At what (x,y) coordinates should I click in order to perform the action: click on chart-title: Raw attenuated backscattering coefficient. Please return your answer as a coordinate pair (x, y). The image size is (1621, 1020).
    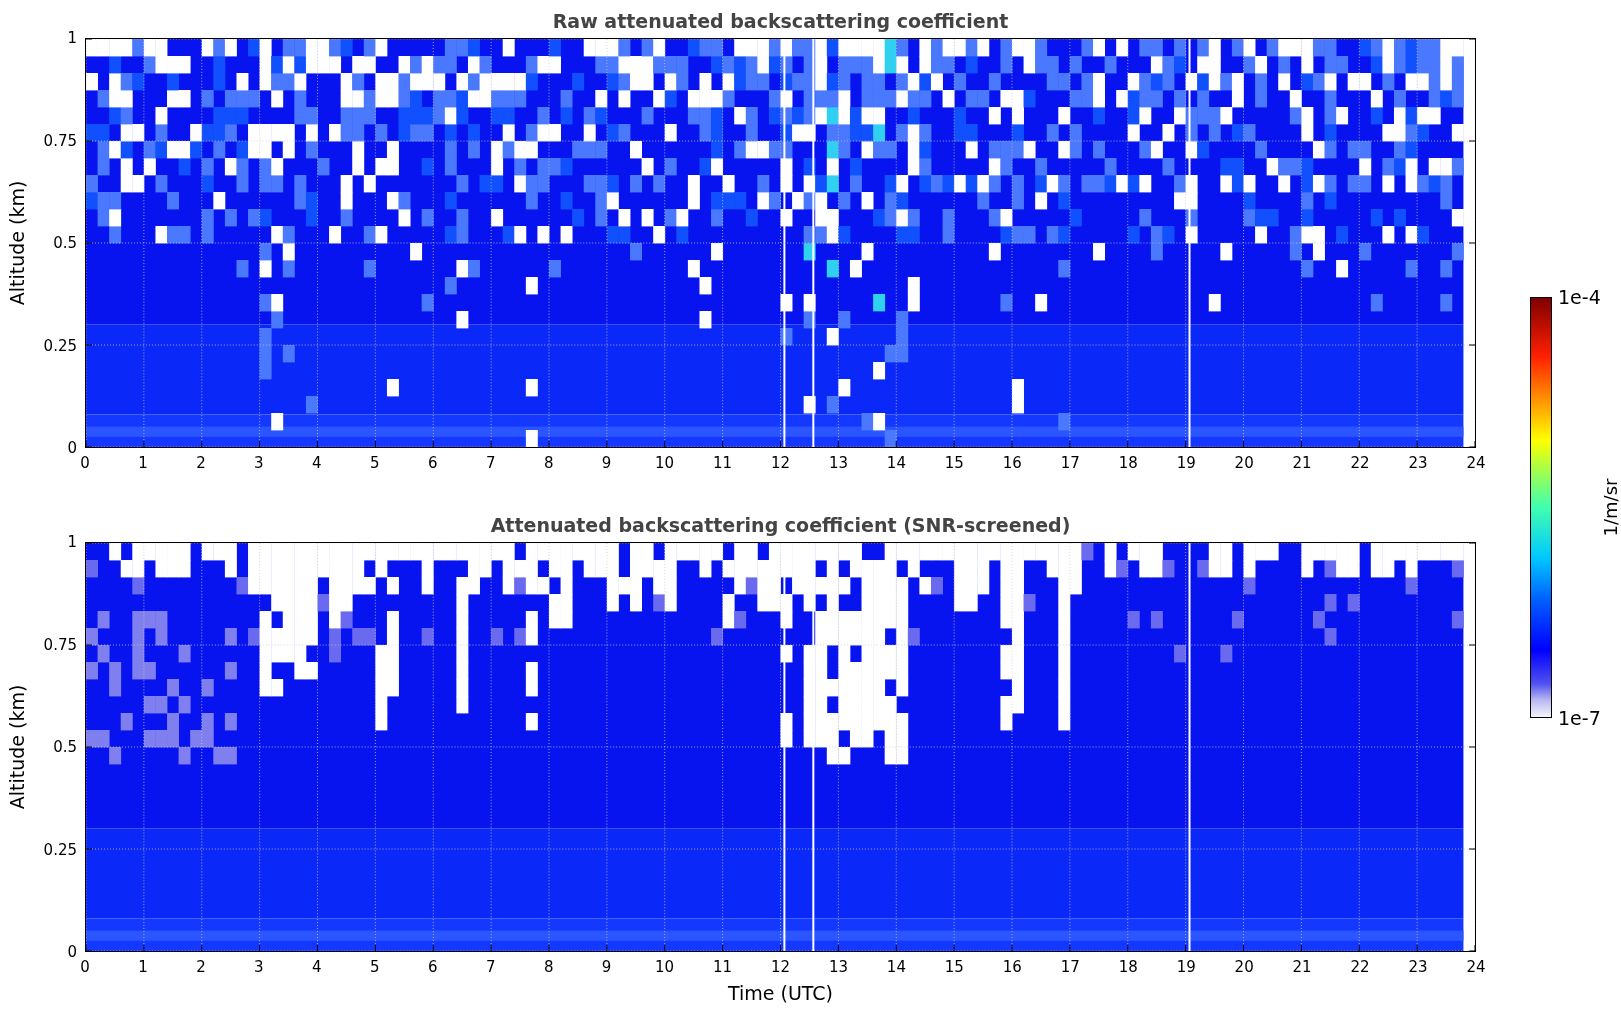
    Looking at the image, I should click on (780, 22).